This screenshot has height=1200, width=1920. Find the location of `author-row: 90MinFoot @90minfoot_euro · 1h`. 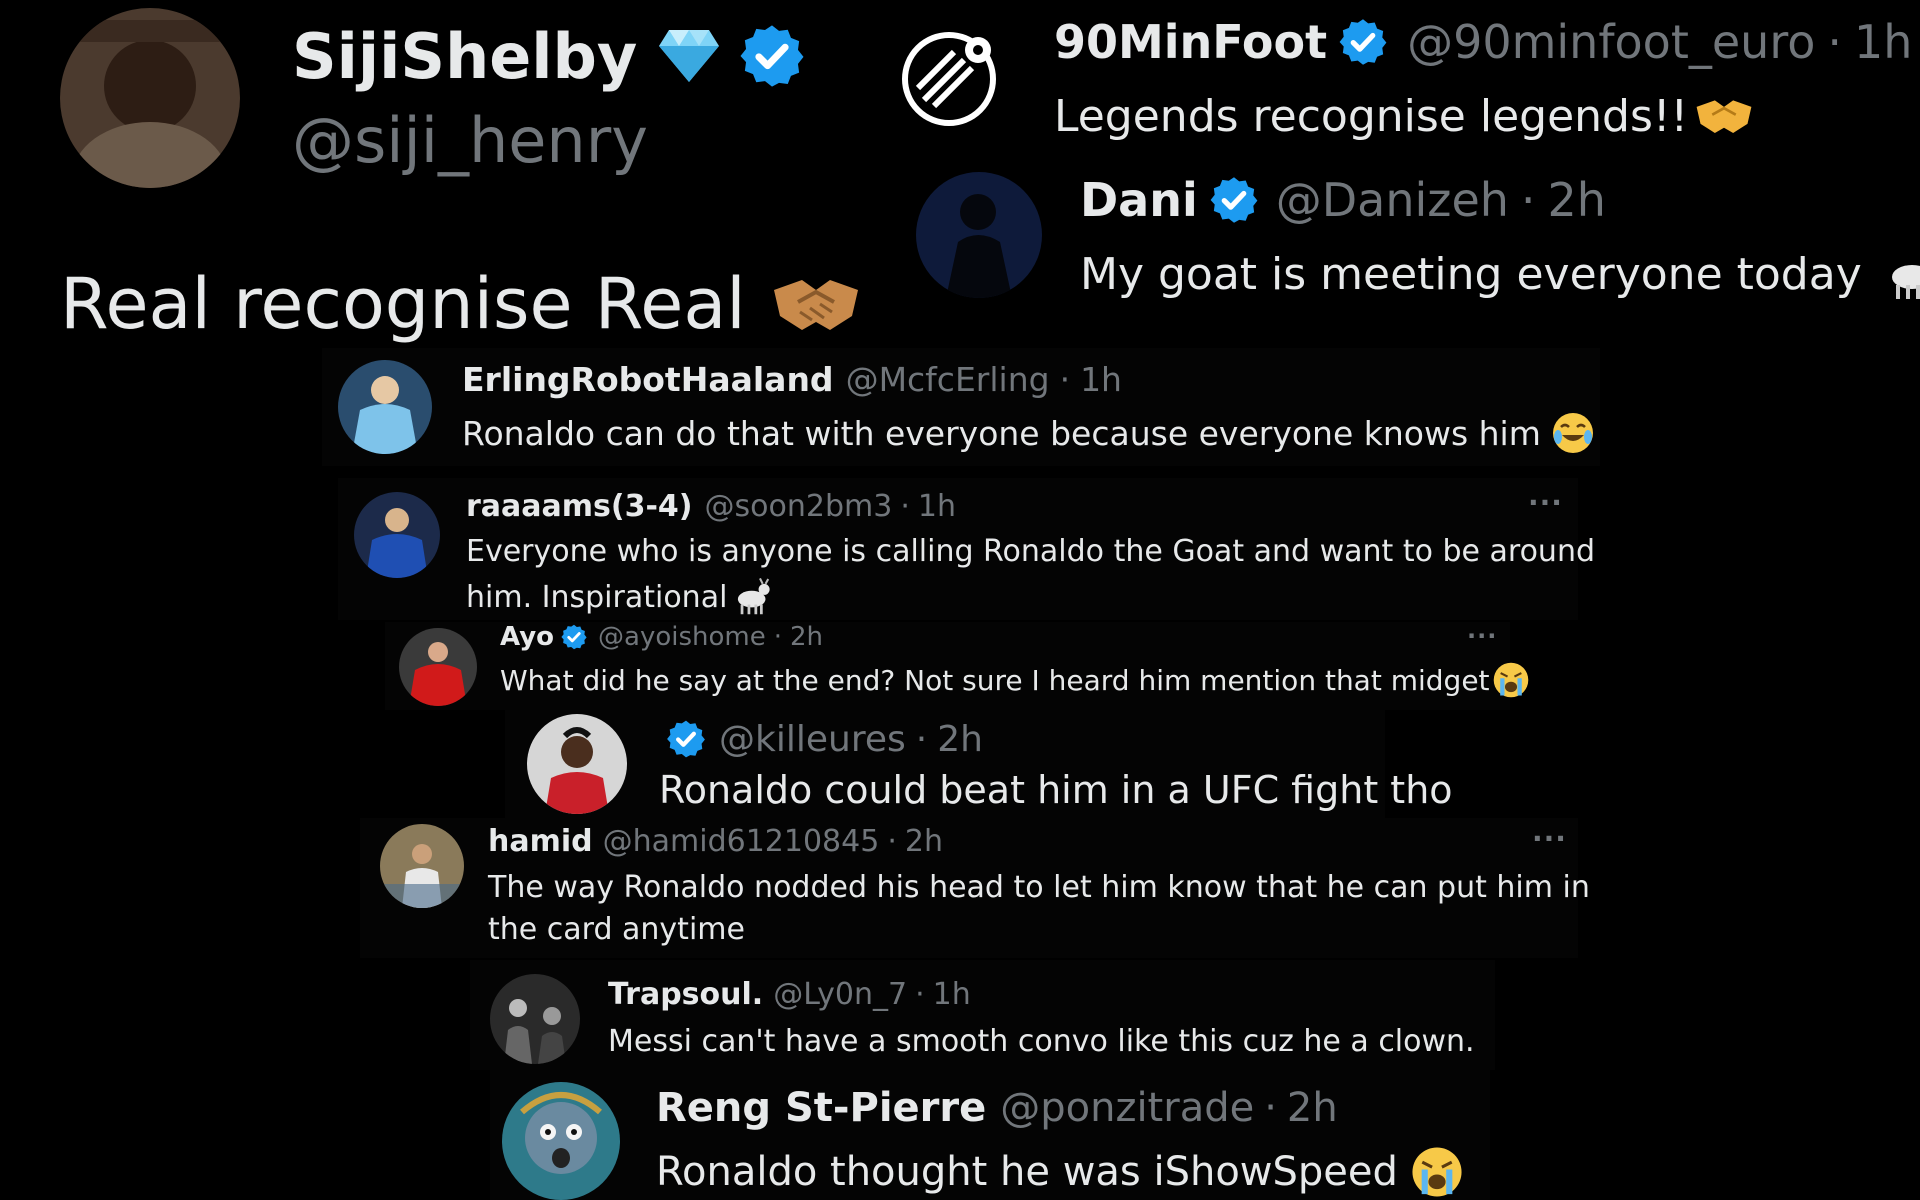

author-row: 90MinFoot @90minfoot_euro · 1h is located at coordinates (1483, 42).